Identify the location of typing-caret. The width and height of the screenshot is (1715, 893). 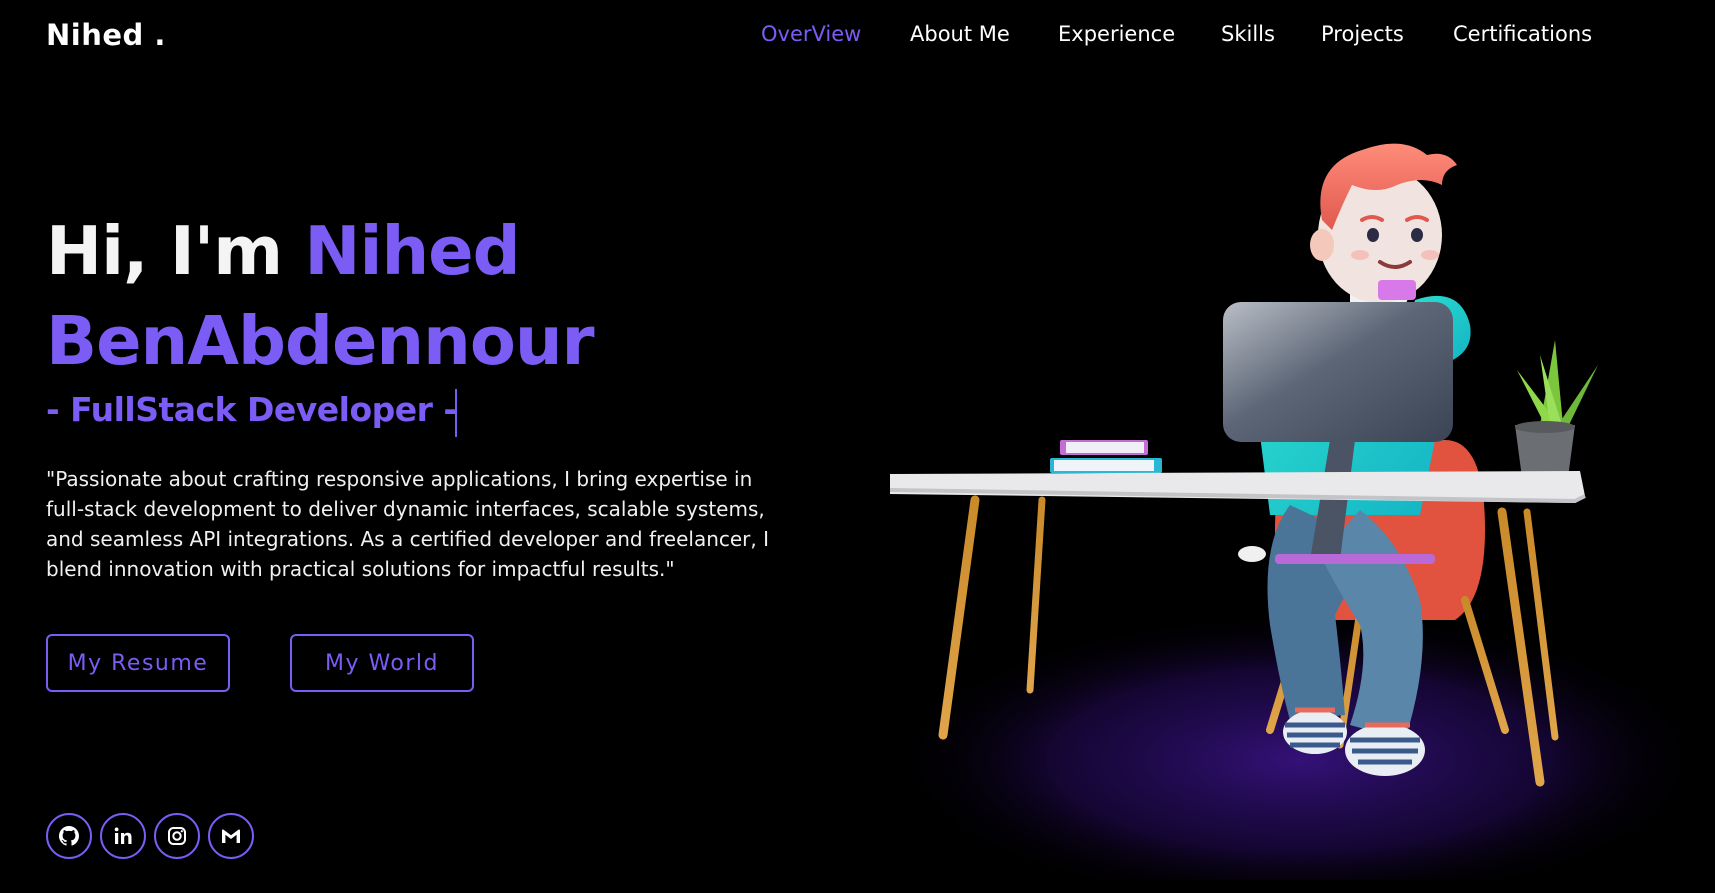
(456, 413).